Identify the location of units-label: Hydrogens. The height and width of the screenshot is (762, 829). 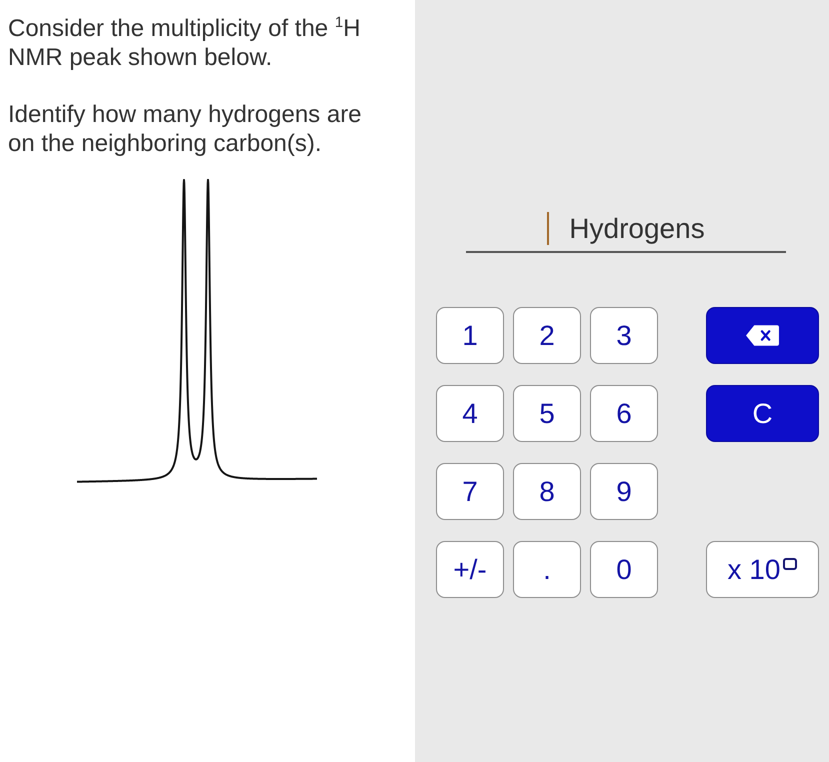
(637, 228).